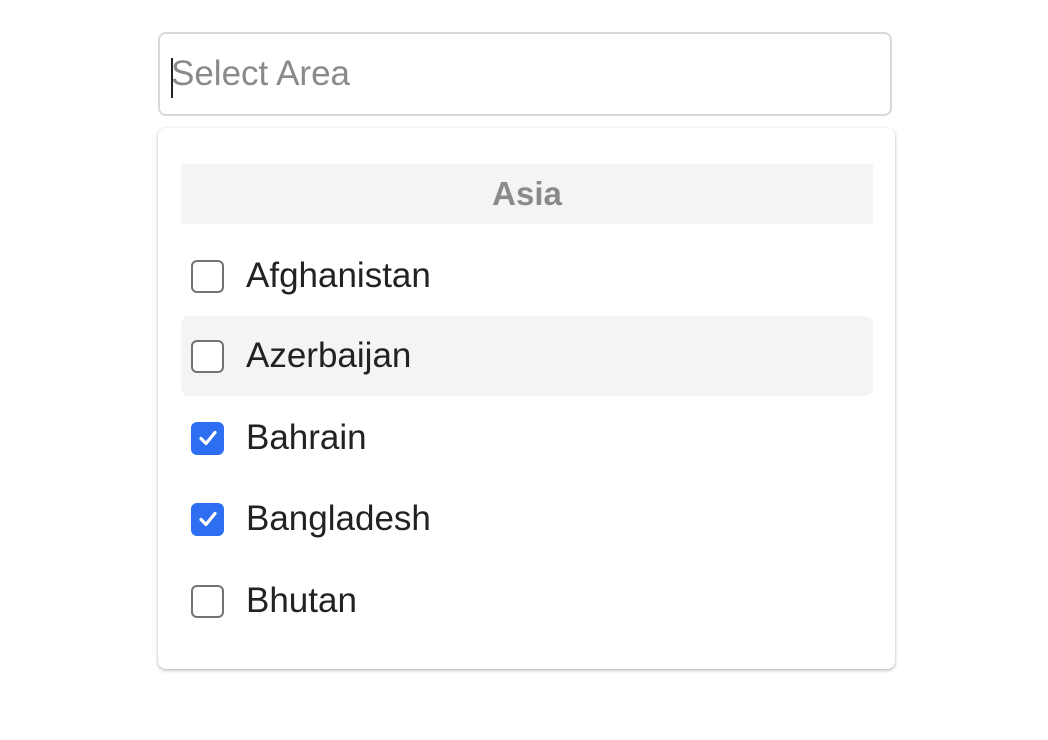  Describe the element at coordinates (329, 355) in the screenshot. I see `option-label: Azerbaijan` at that location.